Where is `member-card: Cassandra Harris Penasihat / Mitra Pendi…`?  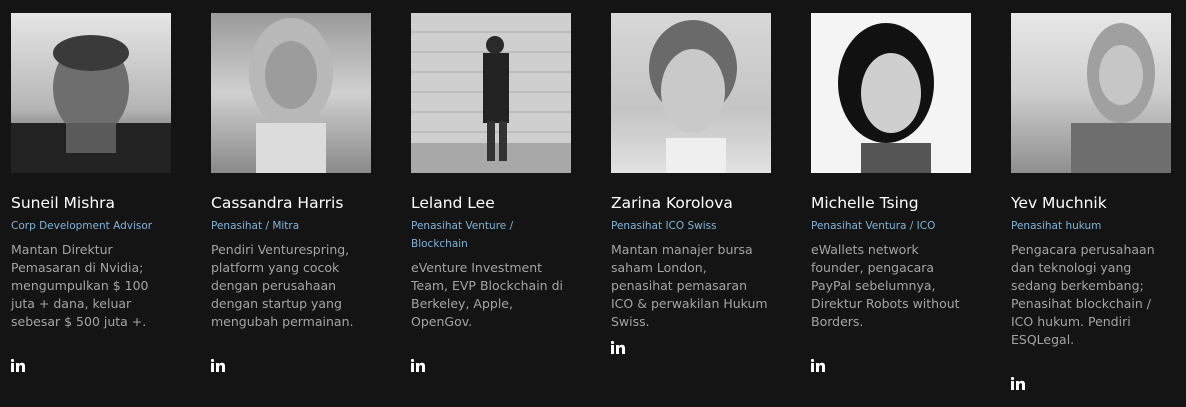
member-card: Cassandra Harris Penasihat / Mitra Pendi… is located at coordinates (296, 192).